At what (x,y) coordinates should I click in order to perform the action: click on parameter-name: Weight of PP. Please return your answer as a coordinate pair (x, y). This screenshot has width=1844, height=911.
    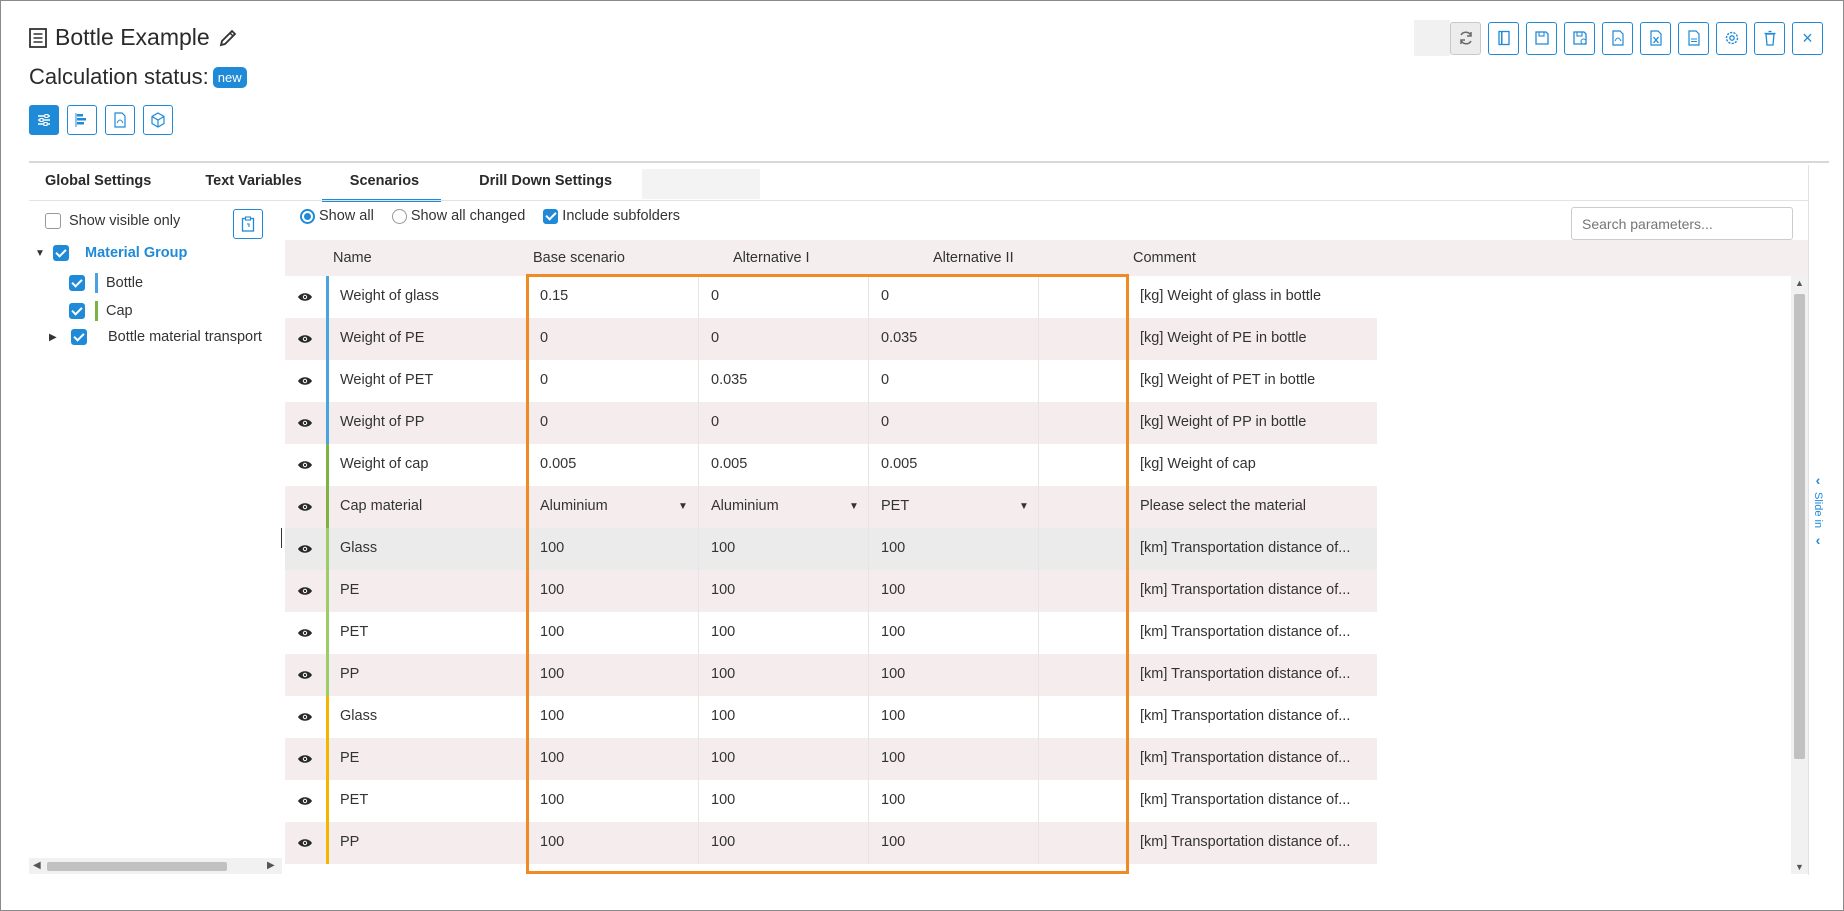
    Looking at the image, I should click on (382, 422).